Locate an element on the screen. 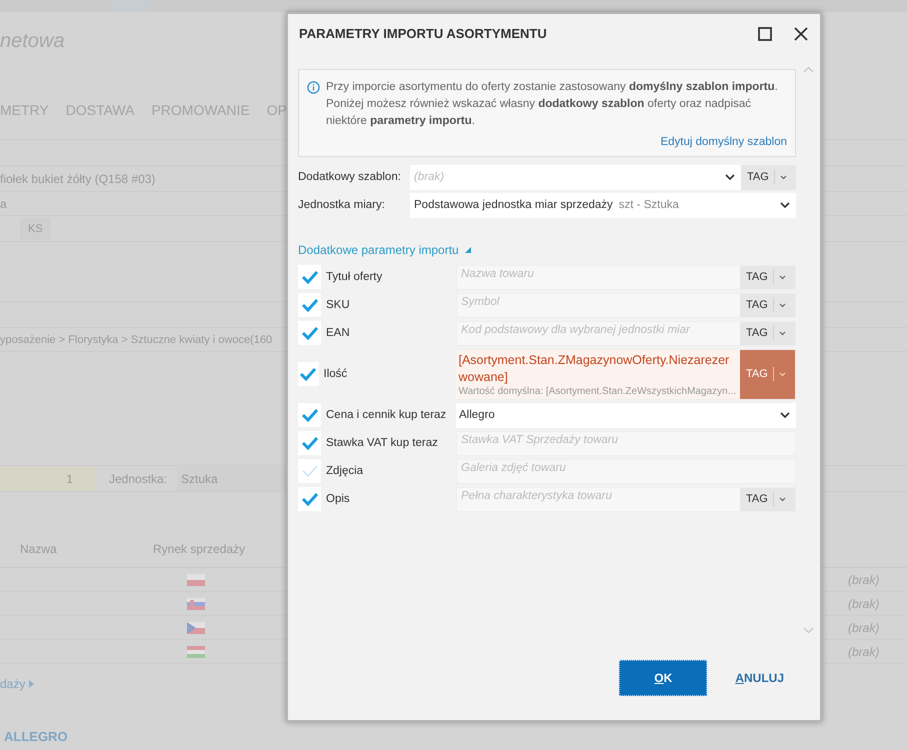 The height and width of the screenshot is (750, 907). unit-select: Podstawowa jednostka miar sprzedaży szt - Sztuka is located at coordinates (603, 205).